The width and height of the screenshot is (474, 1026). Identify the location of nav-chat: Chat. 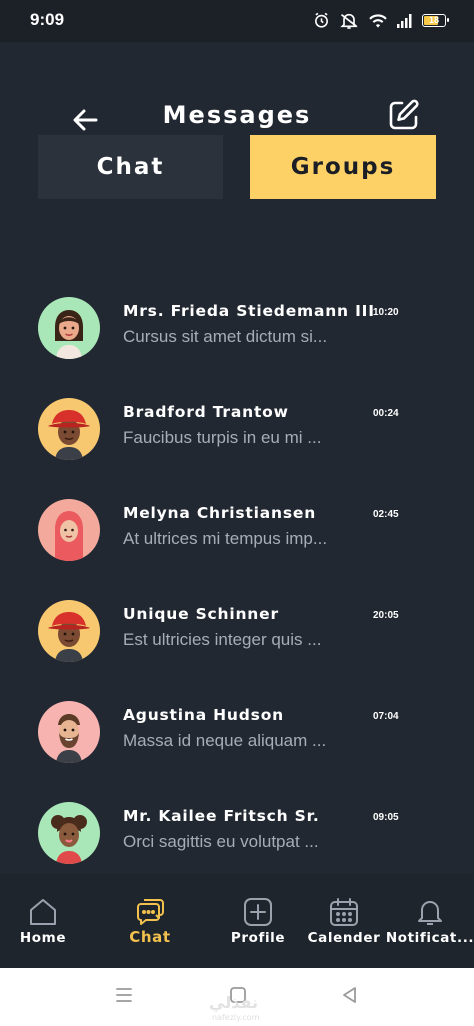
(150, 921).